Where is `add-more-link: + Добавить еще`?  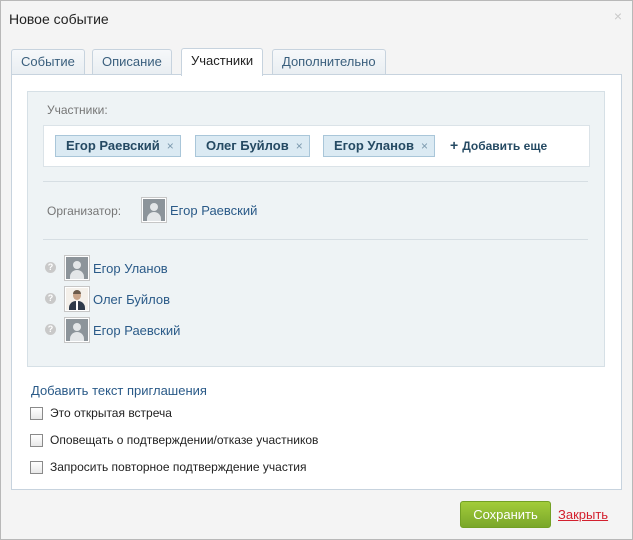
add-more-link: + Добавить еще is located at coordinates (498, 145).